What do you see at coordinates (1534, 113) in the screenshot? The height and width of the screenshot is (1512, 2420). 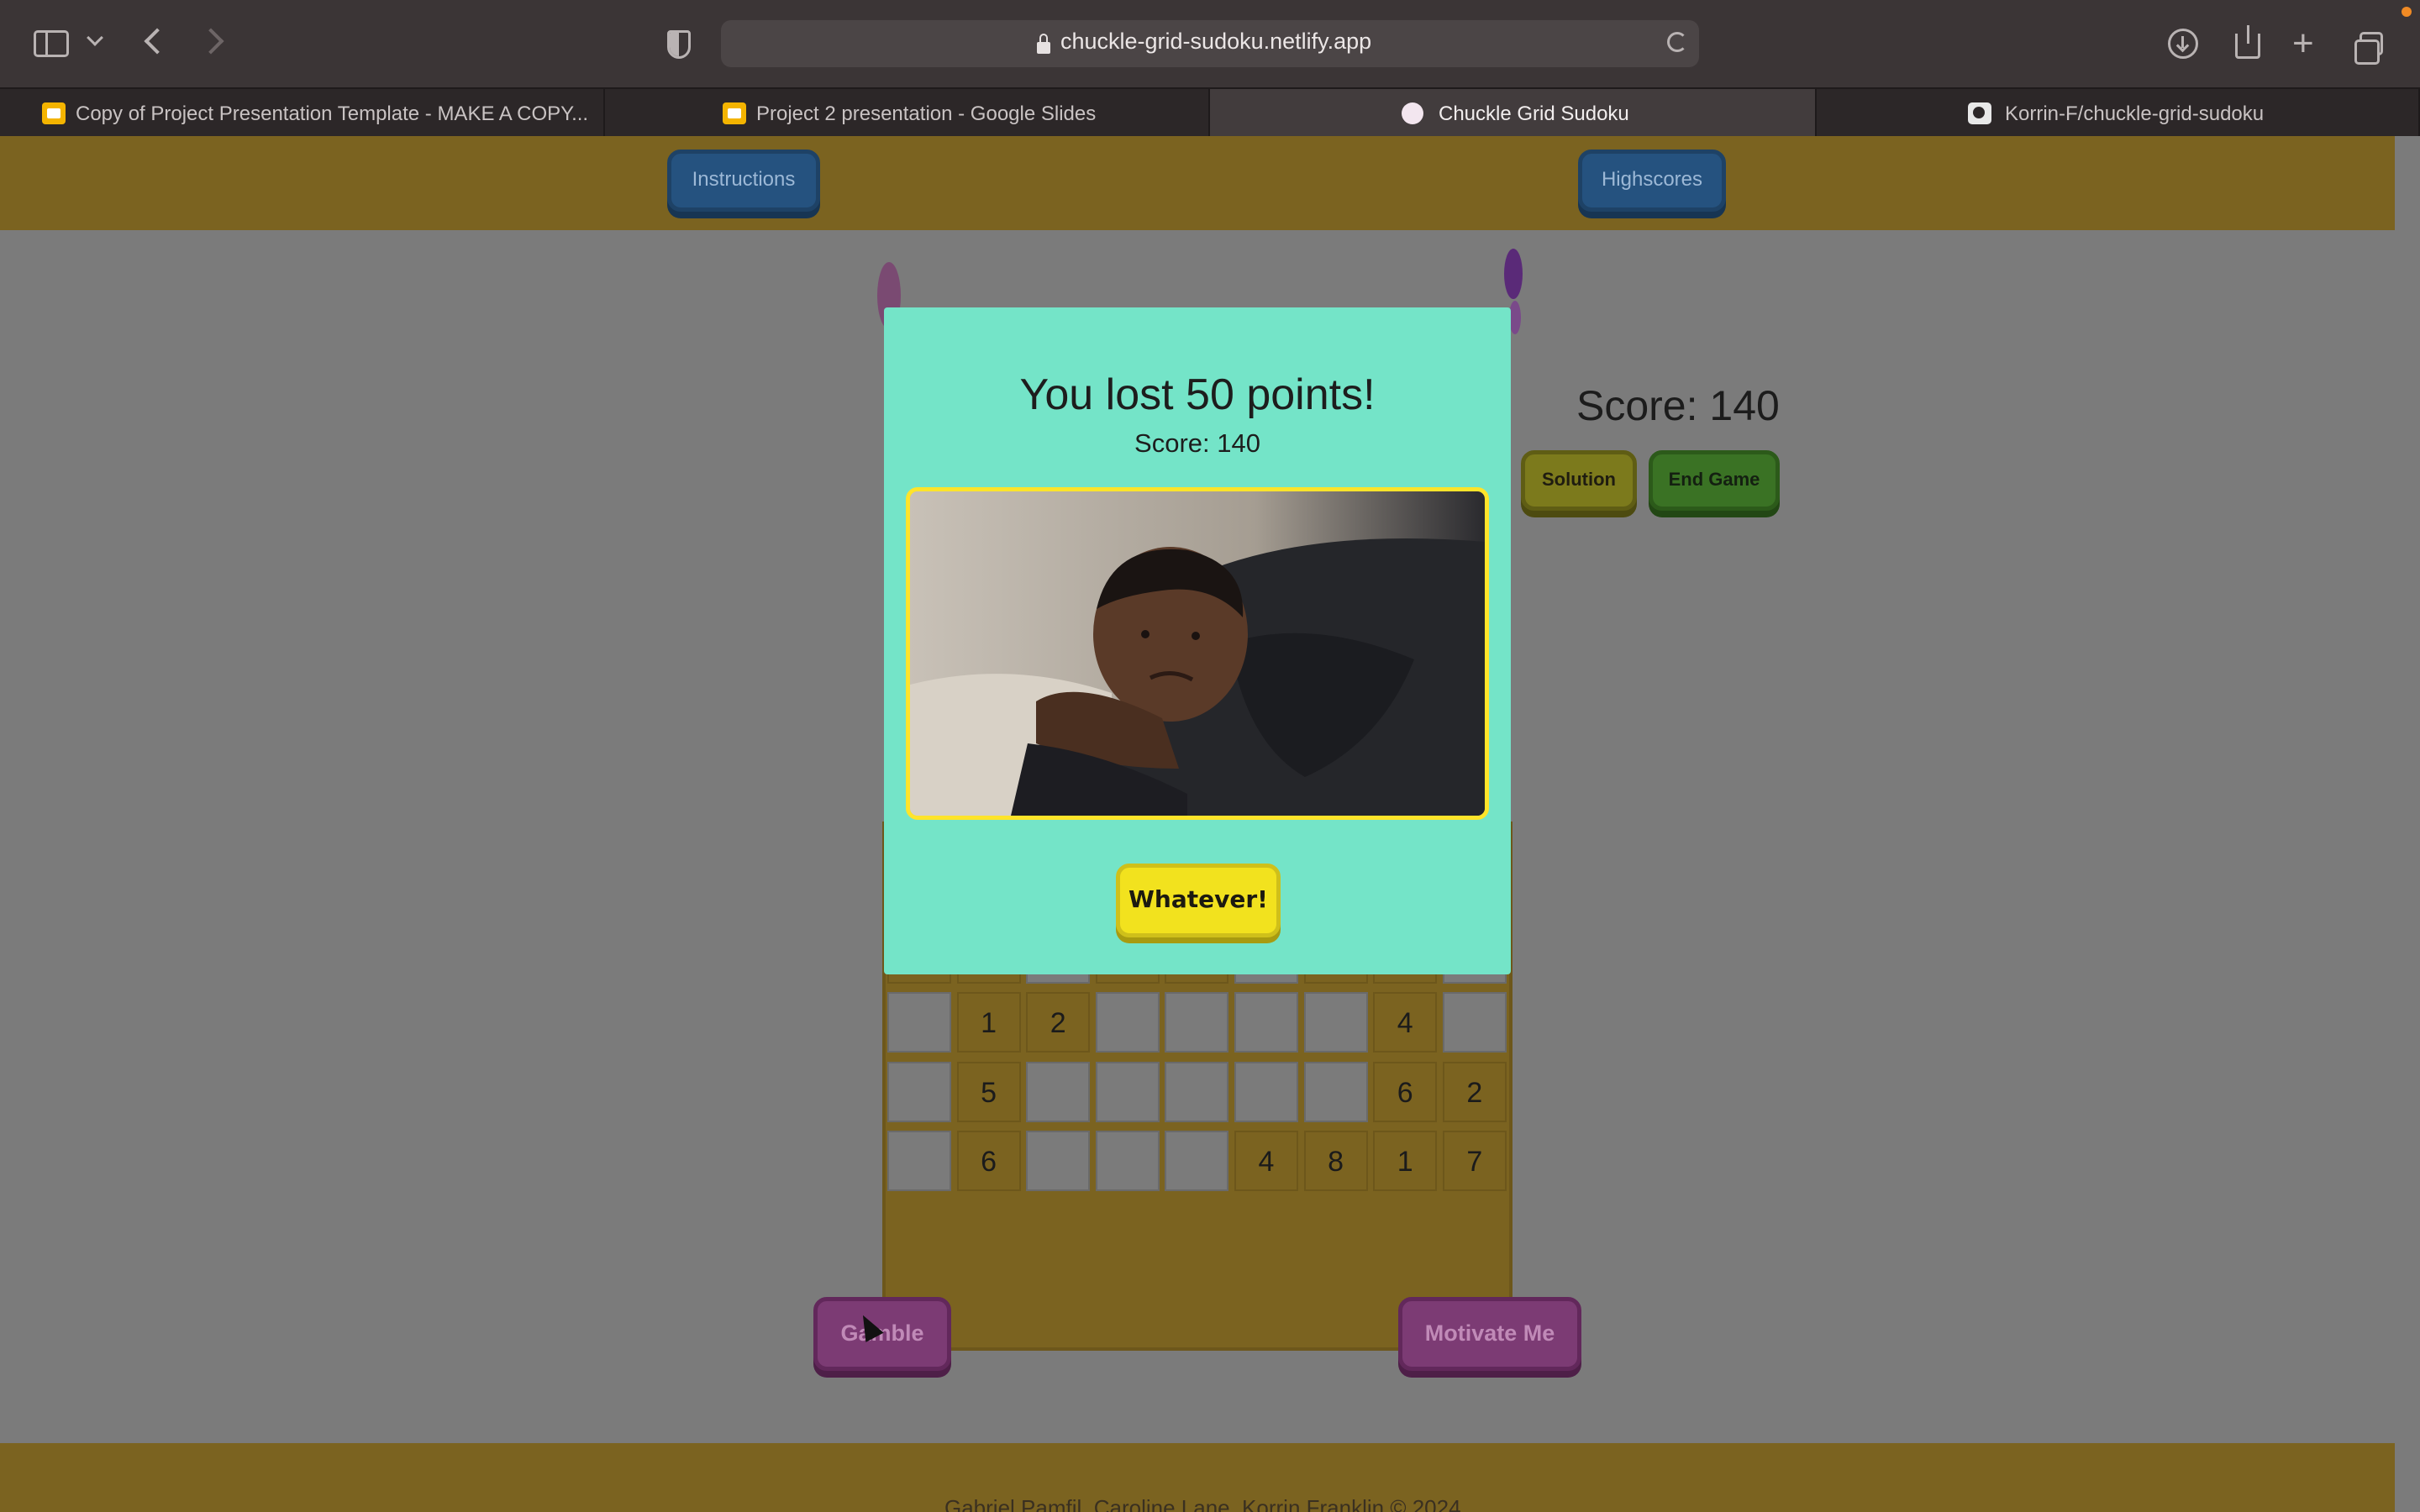 I see `tab-title: Chuckle Grid Sudoku` at bounding box center [1534, 113].